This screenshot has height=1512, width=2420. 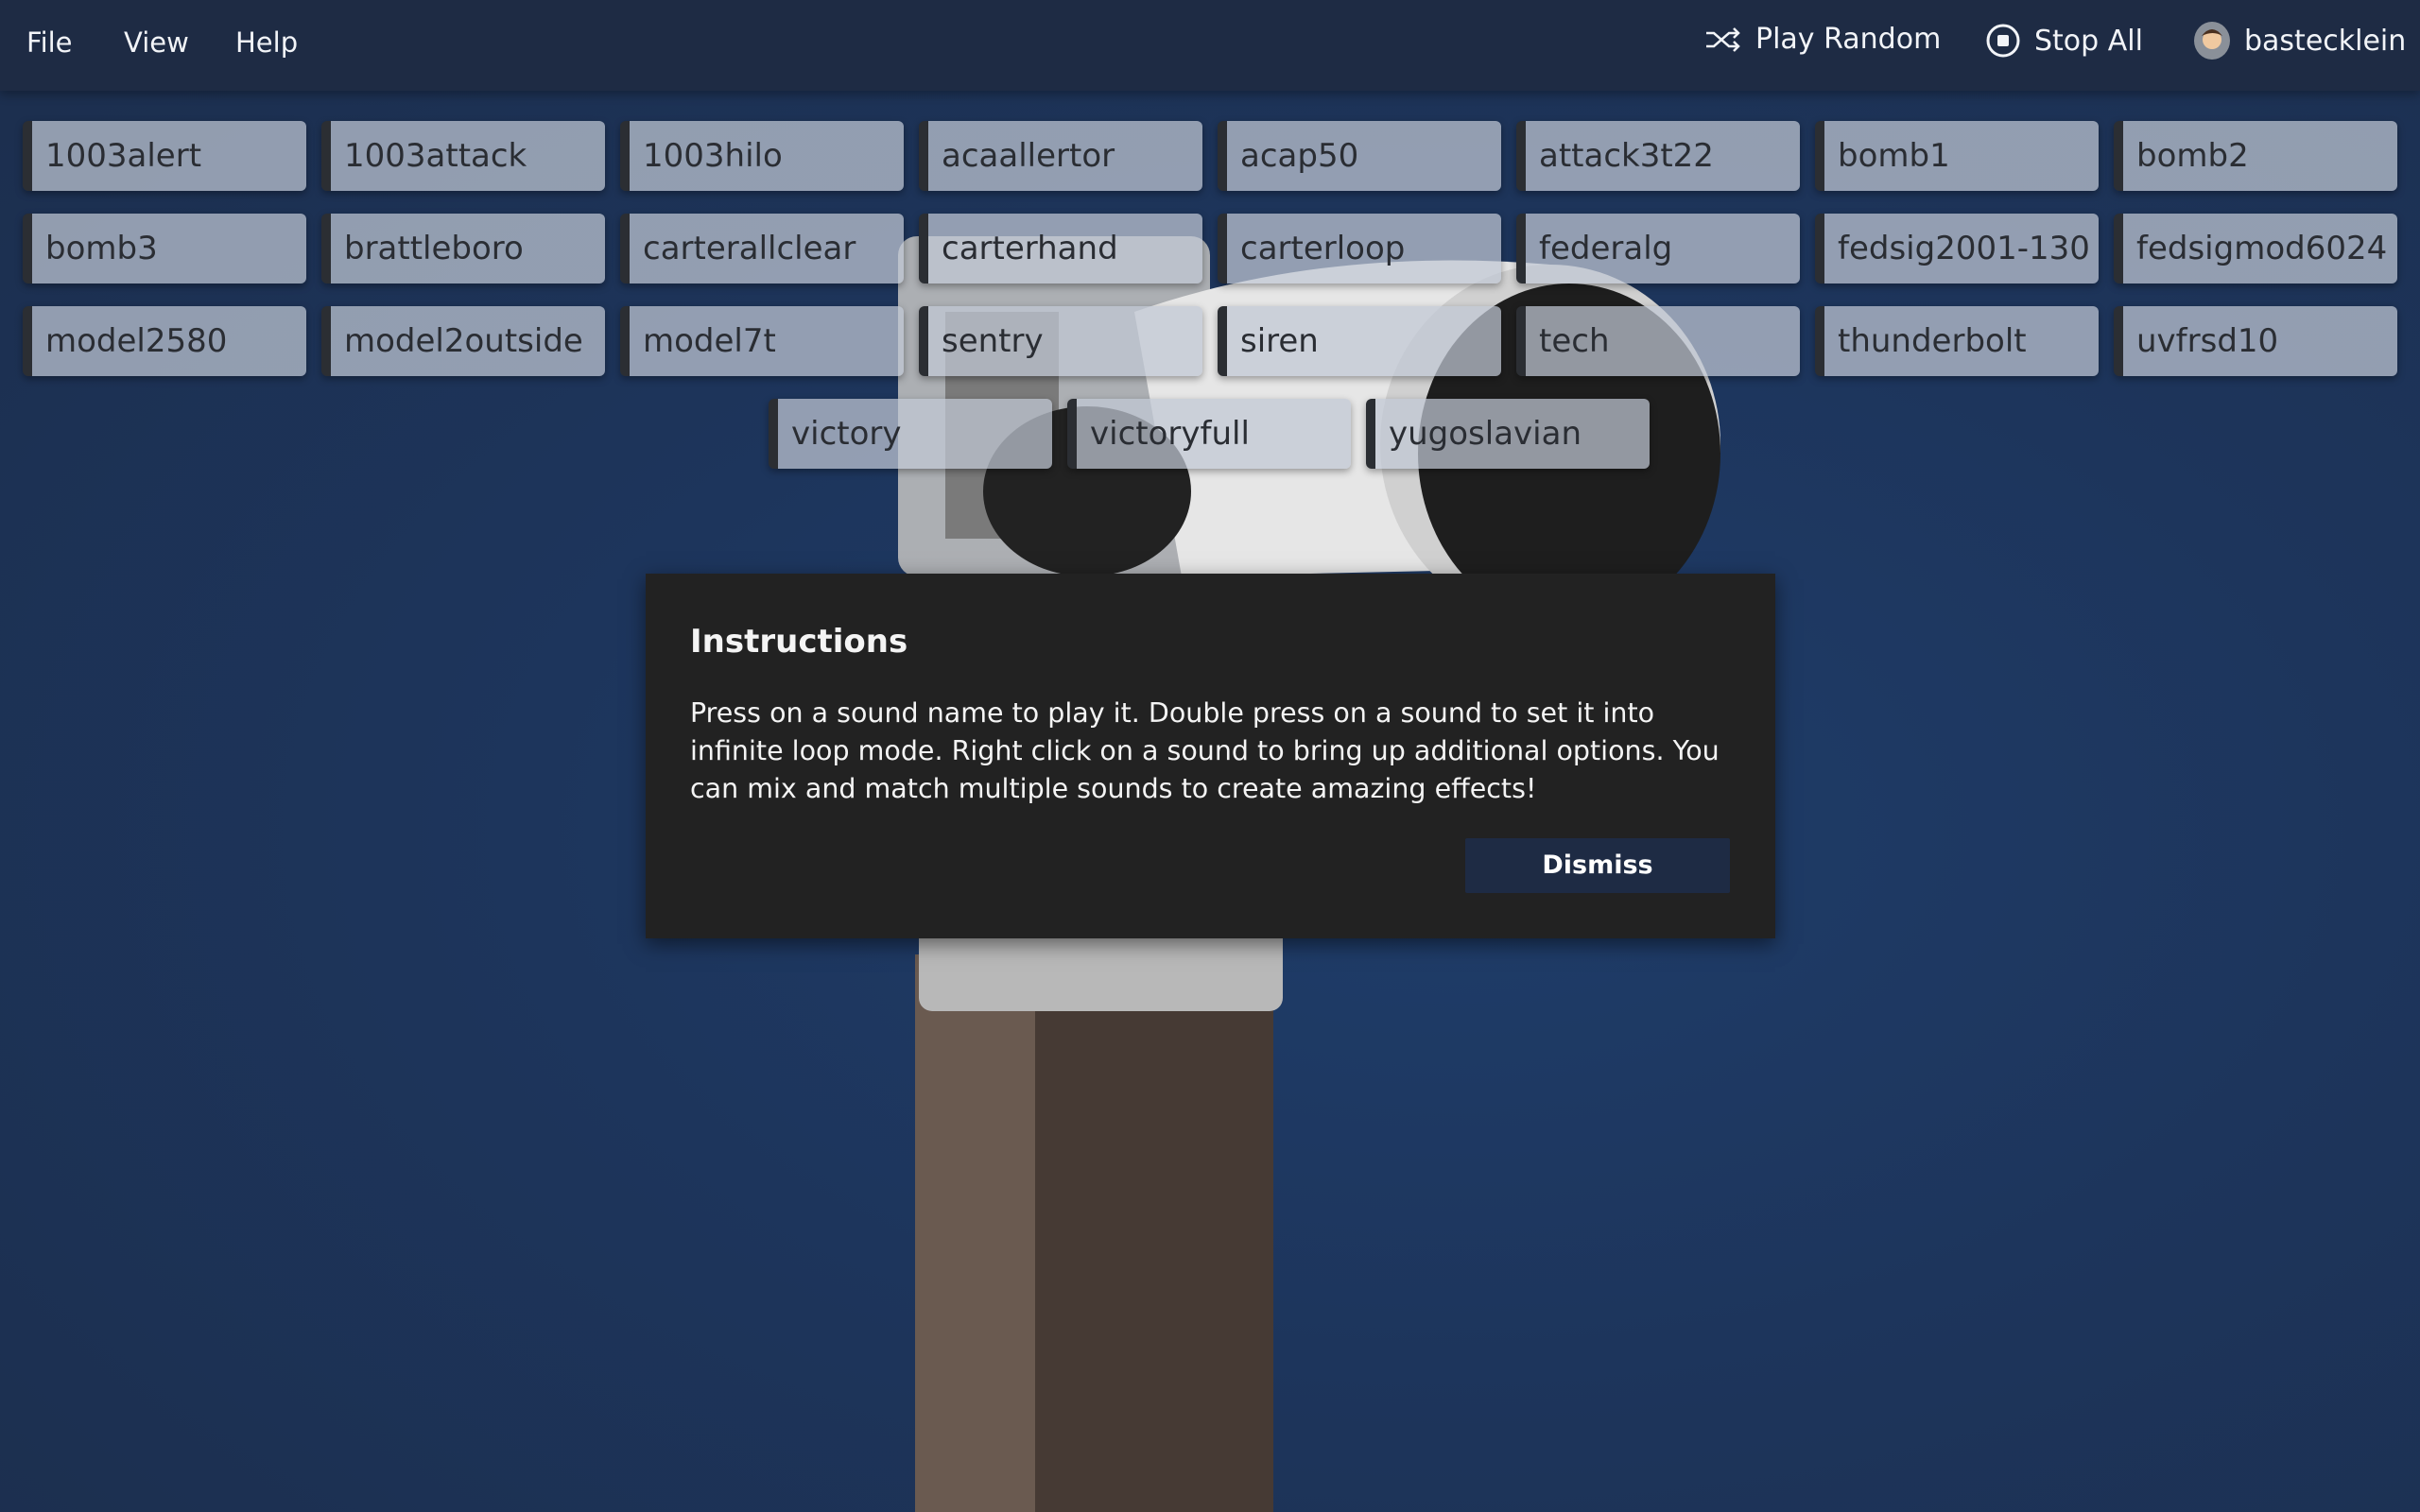 What do you see at coordinates (1848, 39) in the screenshot?
I see `play-random-label: Play Random` at bounding box center [1848, 39].